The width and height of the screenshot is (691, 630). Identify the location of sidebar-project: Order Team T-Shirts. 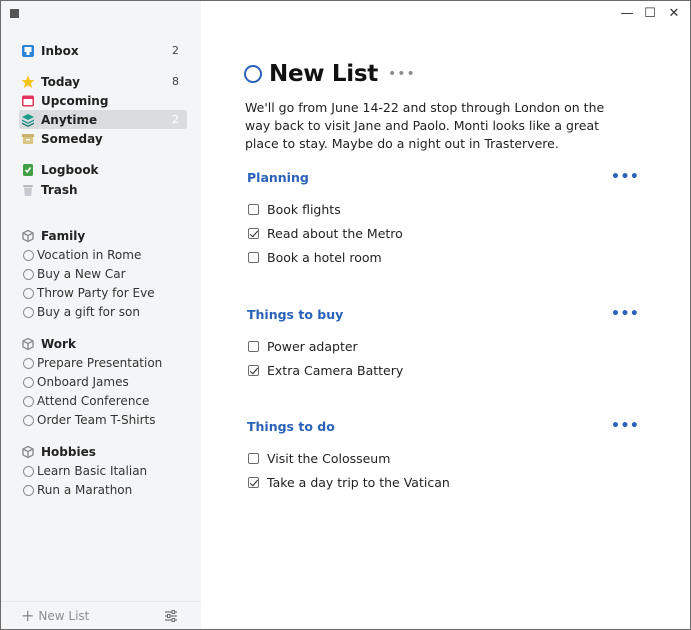
(103, 419).